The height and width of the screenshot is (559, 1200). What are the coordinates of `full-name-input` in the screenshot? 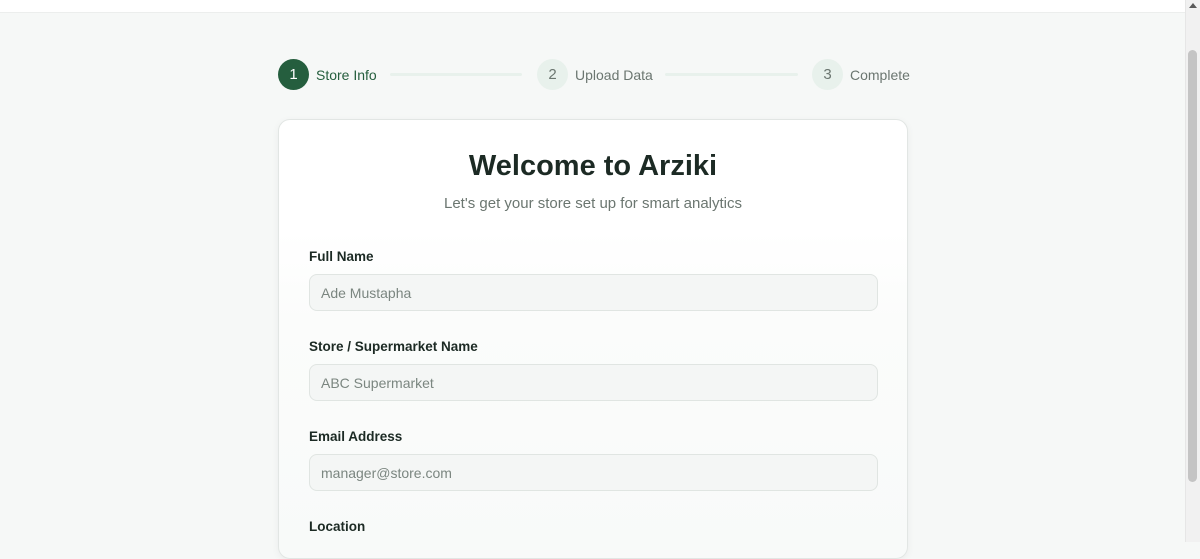 It's located at (593, 292).